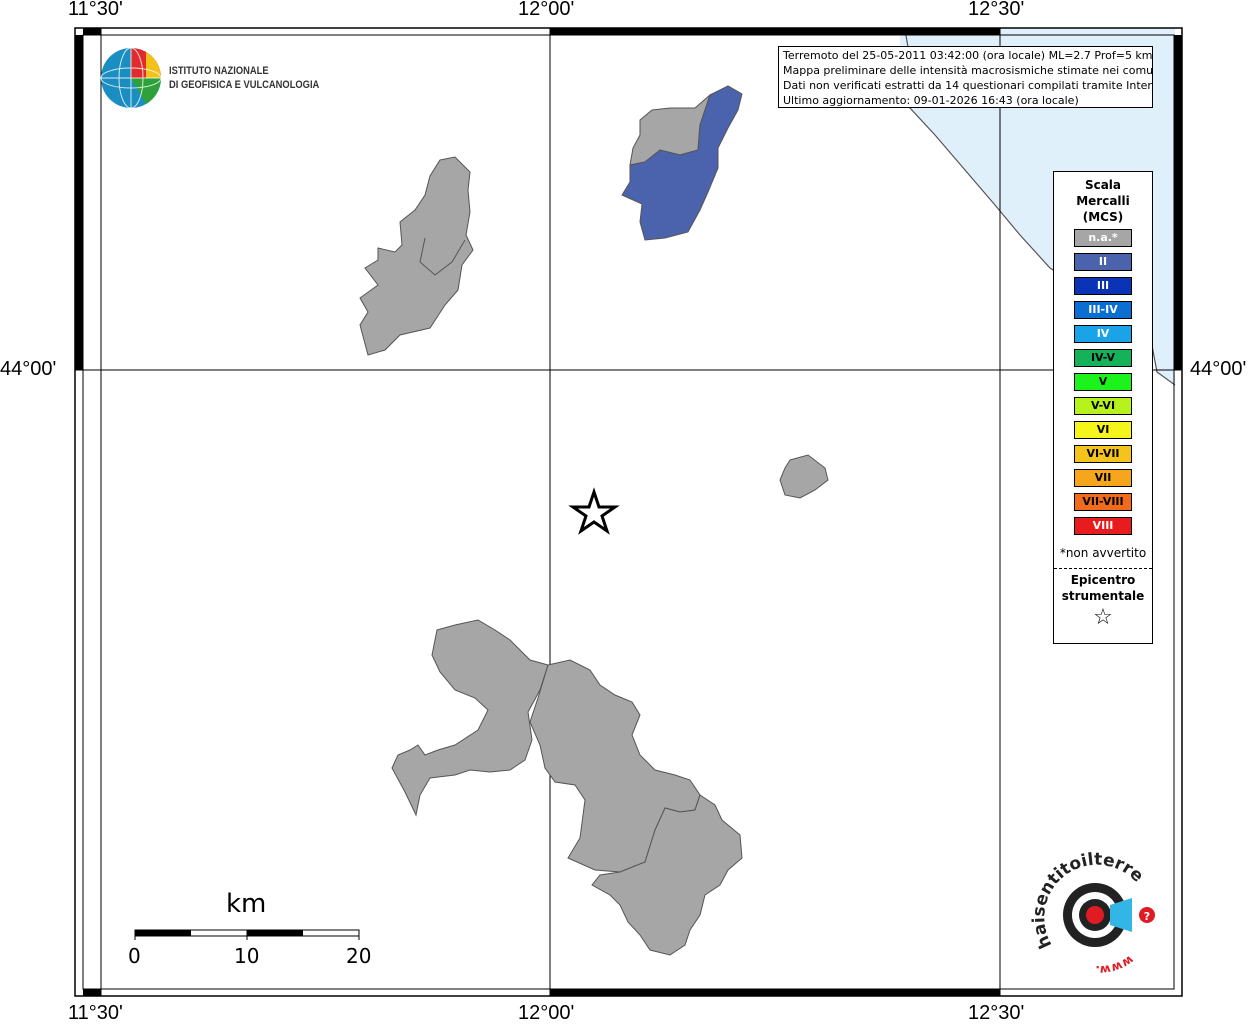 The width and height of the screenshot is (1255, 1025). What do you see at coordinates (134, 956) in the screenshot?
I see `scale-label-0: 0` at bounding box center [134, 956].